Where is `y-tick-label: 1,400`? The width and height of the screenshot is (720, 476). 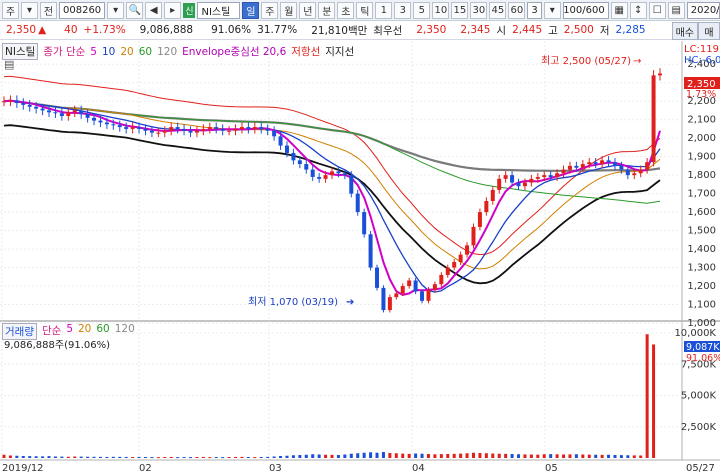 y-tick-label: 1,400 is located at coordinates (701, 249).